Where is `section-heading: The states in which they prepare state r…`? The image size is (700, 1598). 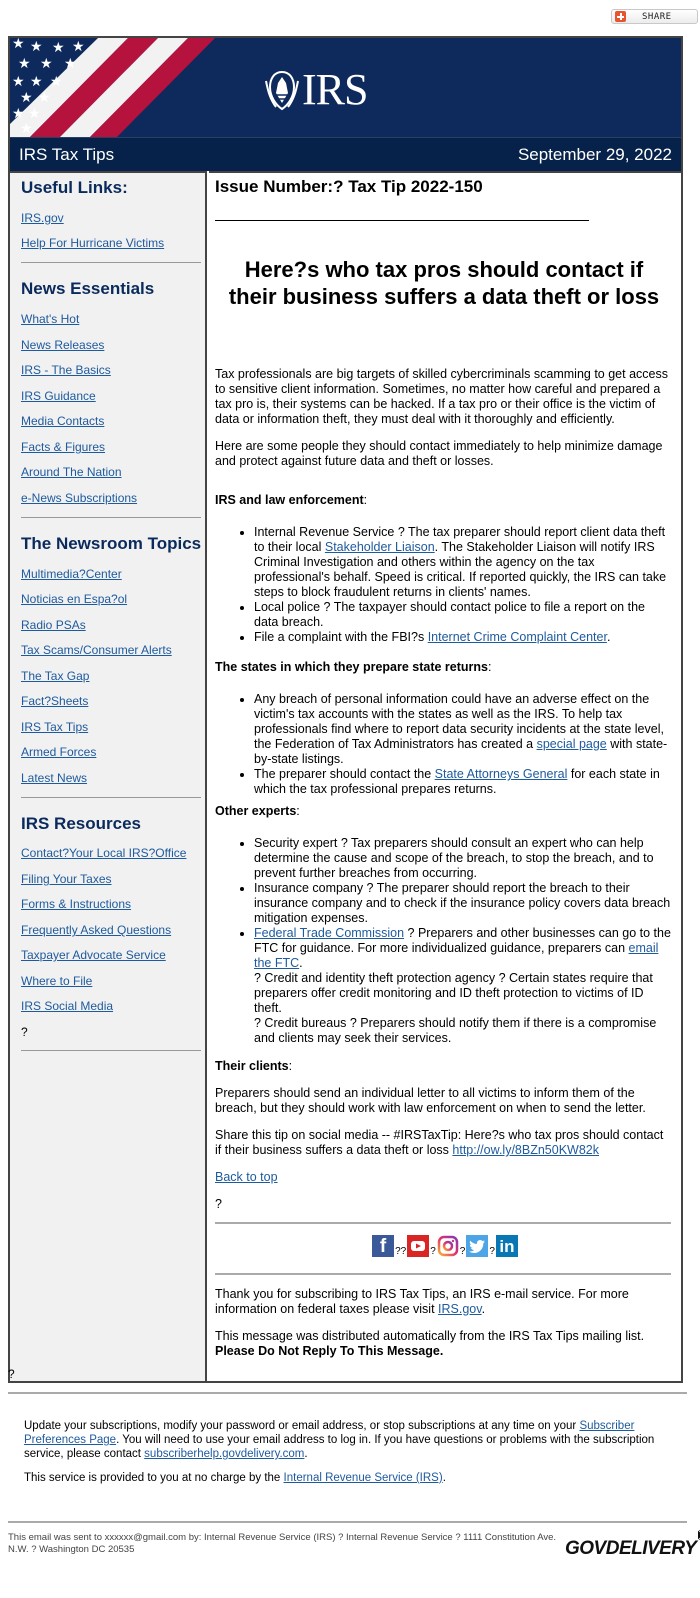
section-heading: The states in which they prepare state r… is located at coordinates (353, 667).